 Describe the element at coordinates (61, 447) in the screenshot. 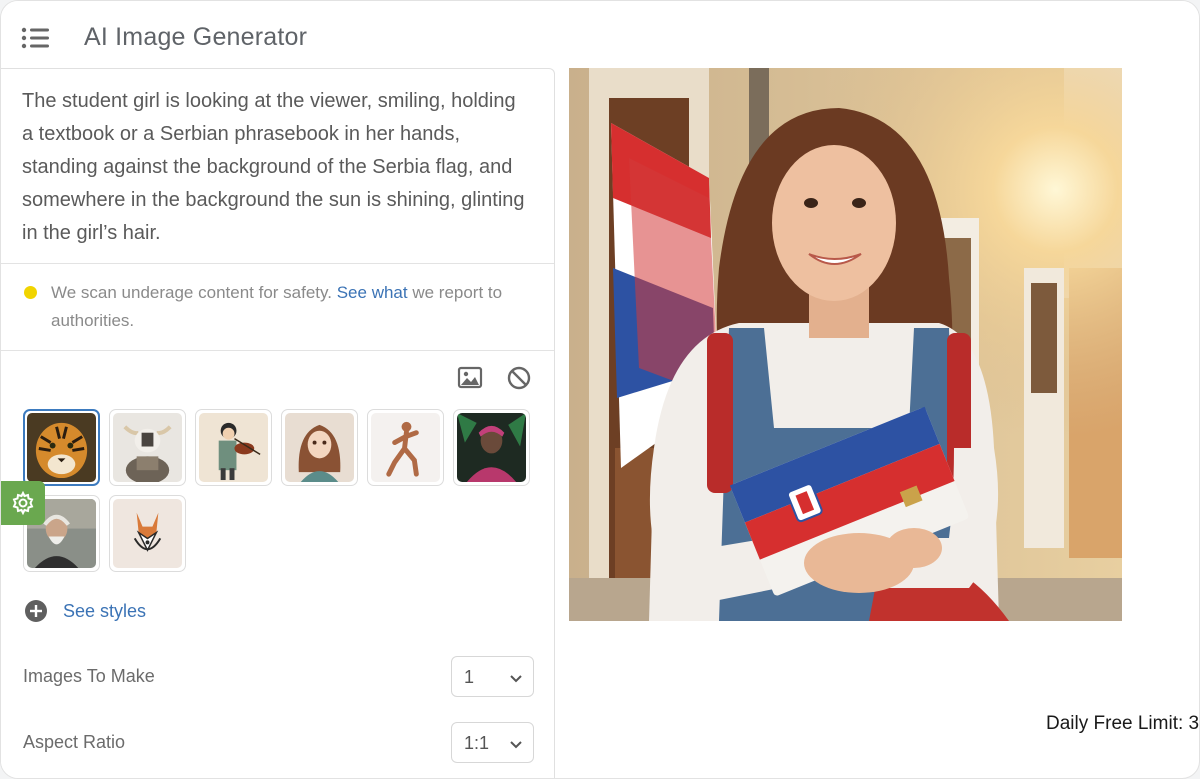

I see `style-thumb-tiger` at that location.